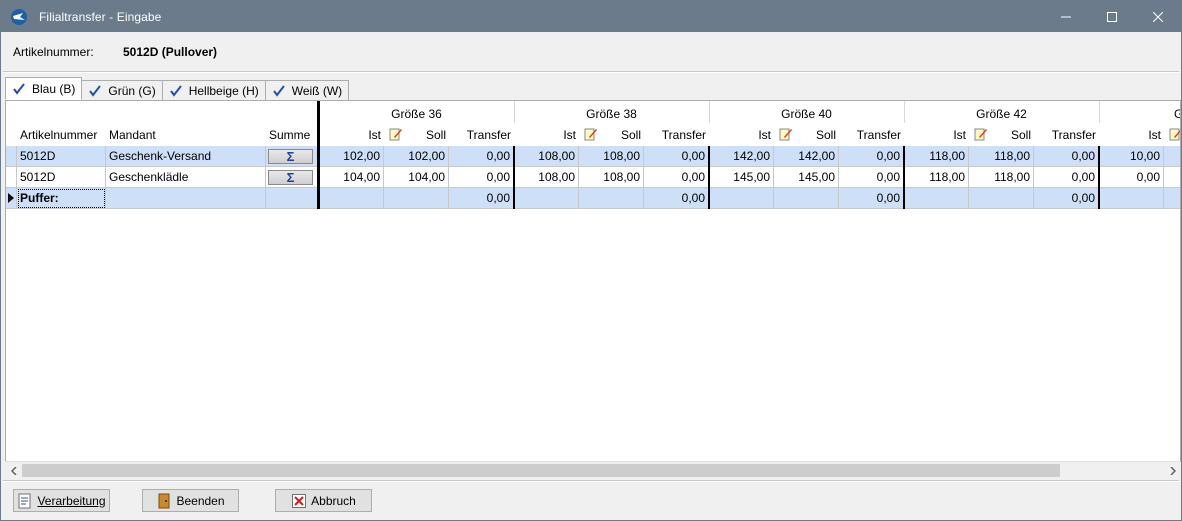  Describe the element at coordinates (416, 177) in the screenshot. I see `cell-soll: 104,00` at that location.